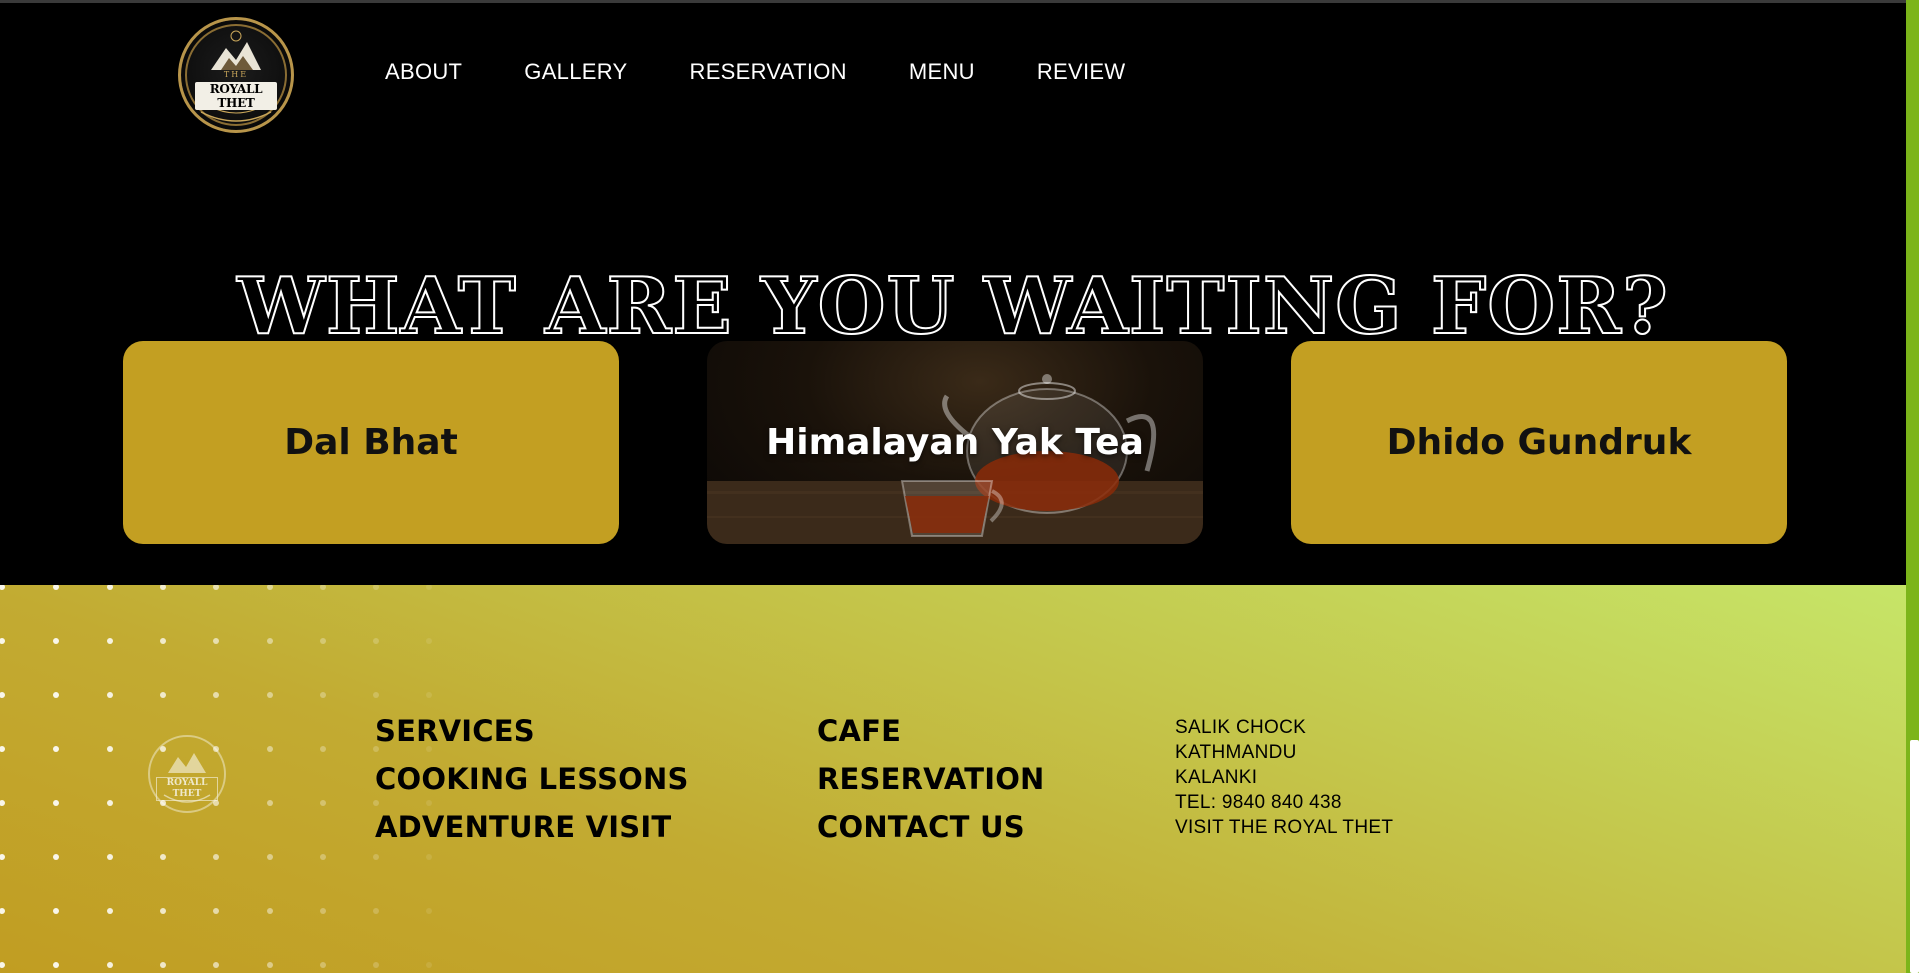  Describe the element at coordinates (187, 789) in the screenshot. I see `footer-logo-text: ROYALL THET` at that location.